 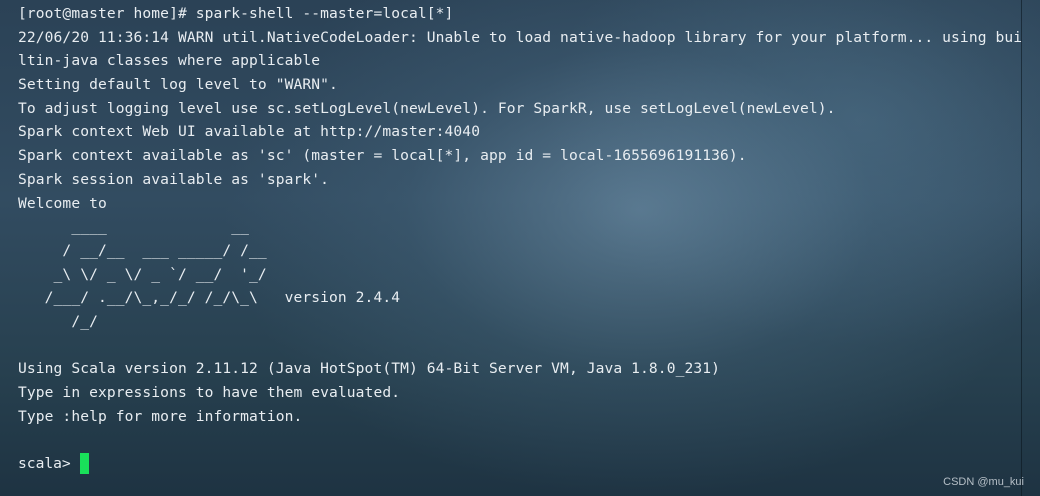 I want to click on welcome-line: Welcome to, so click(x=62, y=203).